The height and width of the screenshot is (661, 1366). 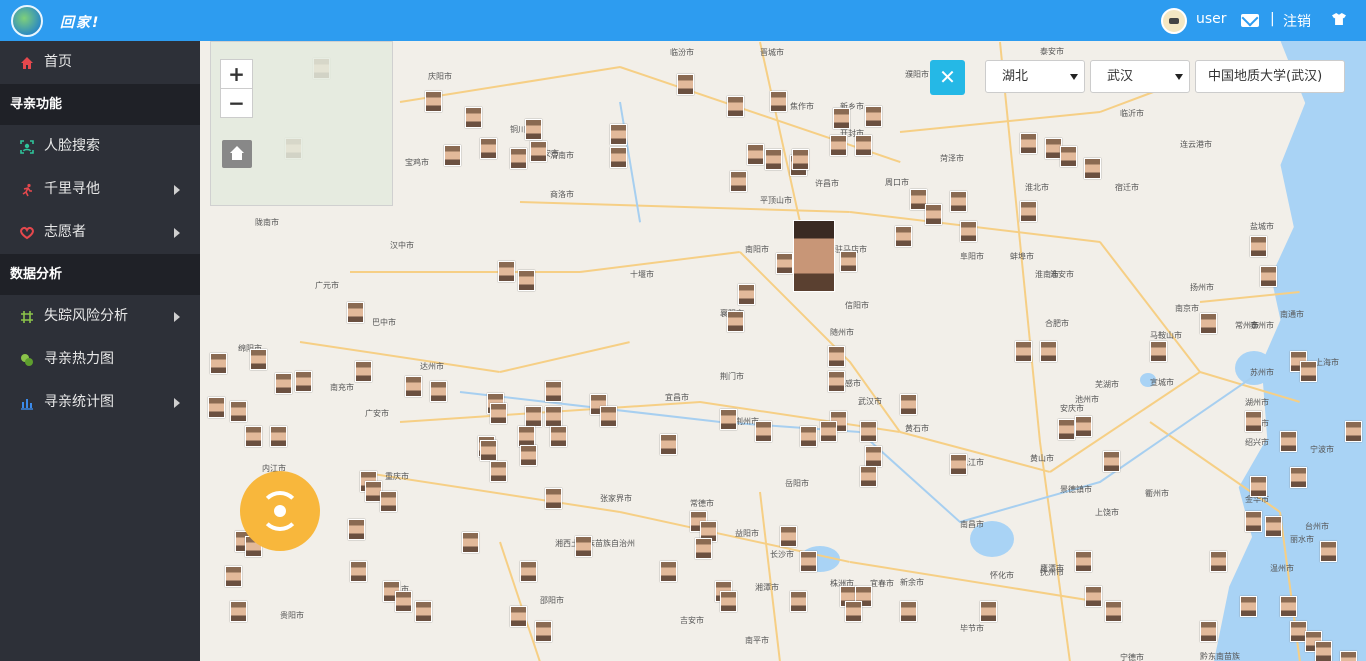 I want to click on skin-icon, so click(x=1339, y=19).